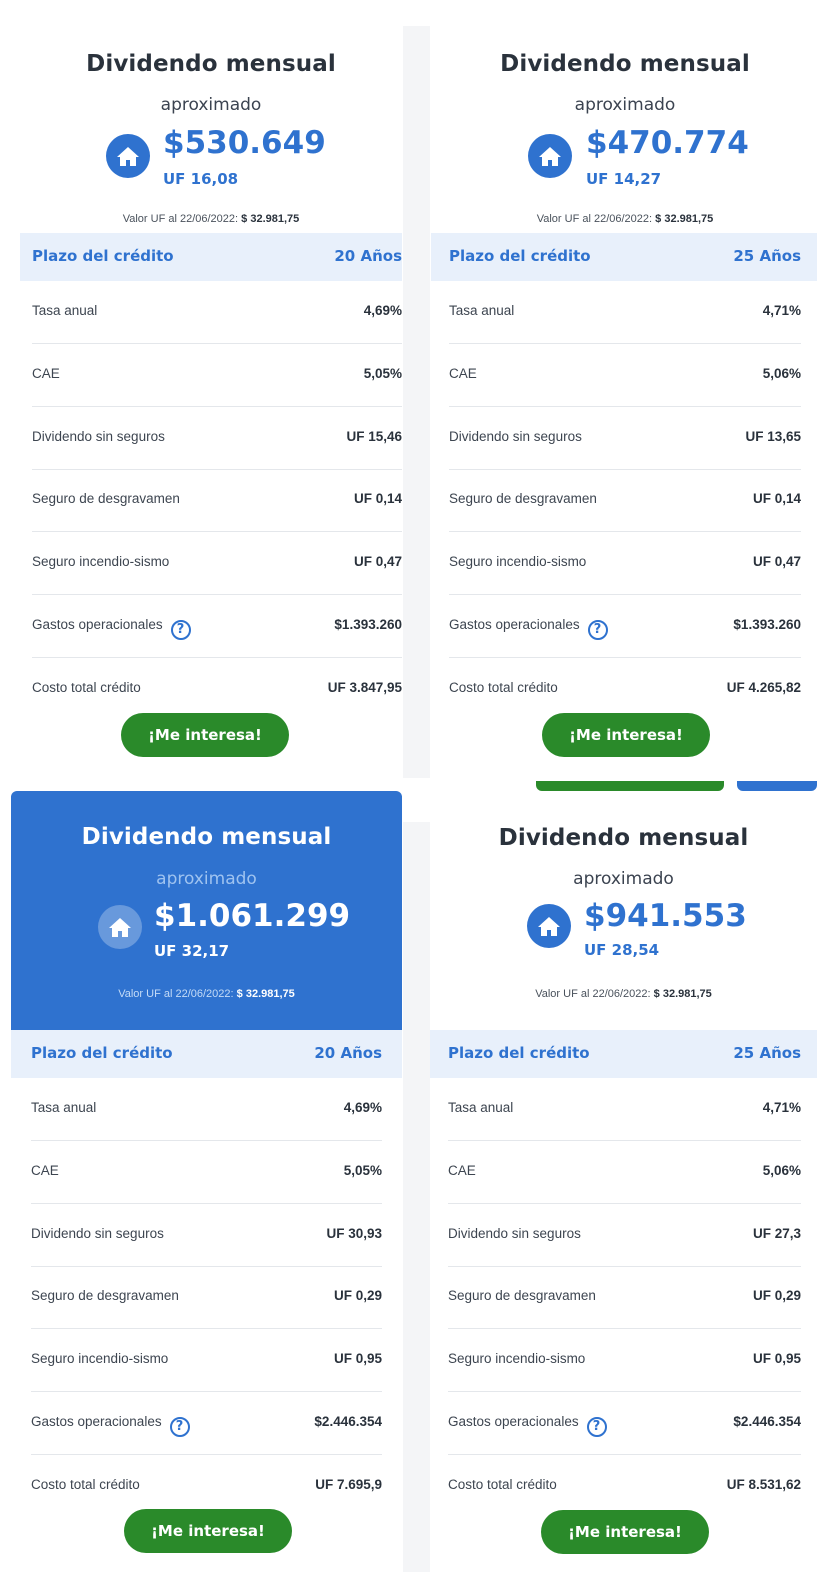 The width and height of the screenshot is (817, 1572). I want to click on divider-strip, so click(416, 1197).